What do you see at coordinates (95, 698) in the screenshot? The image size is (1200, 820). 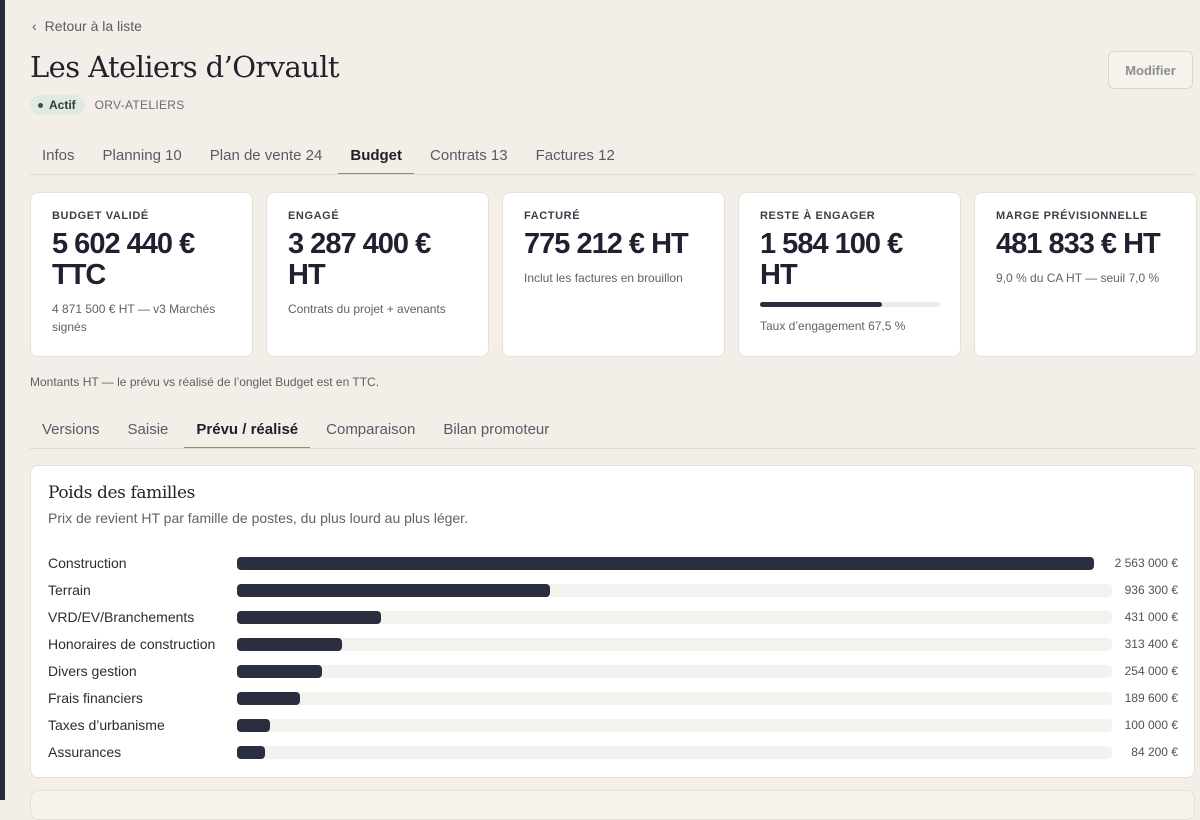 I see `family-name: Frais financiers` at bounding box center [95, 698].